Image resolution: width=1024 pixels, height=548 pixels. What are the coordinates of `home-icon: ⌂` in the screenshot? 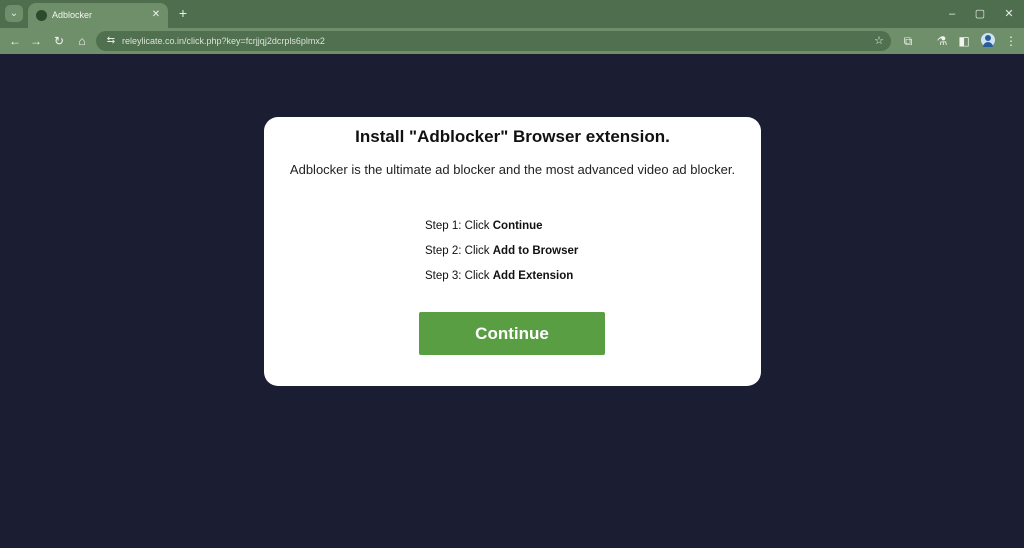 It's located at (82, 41).